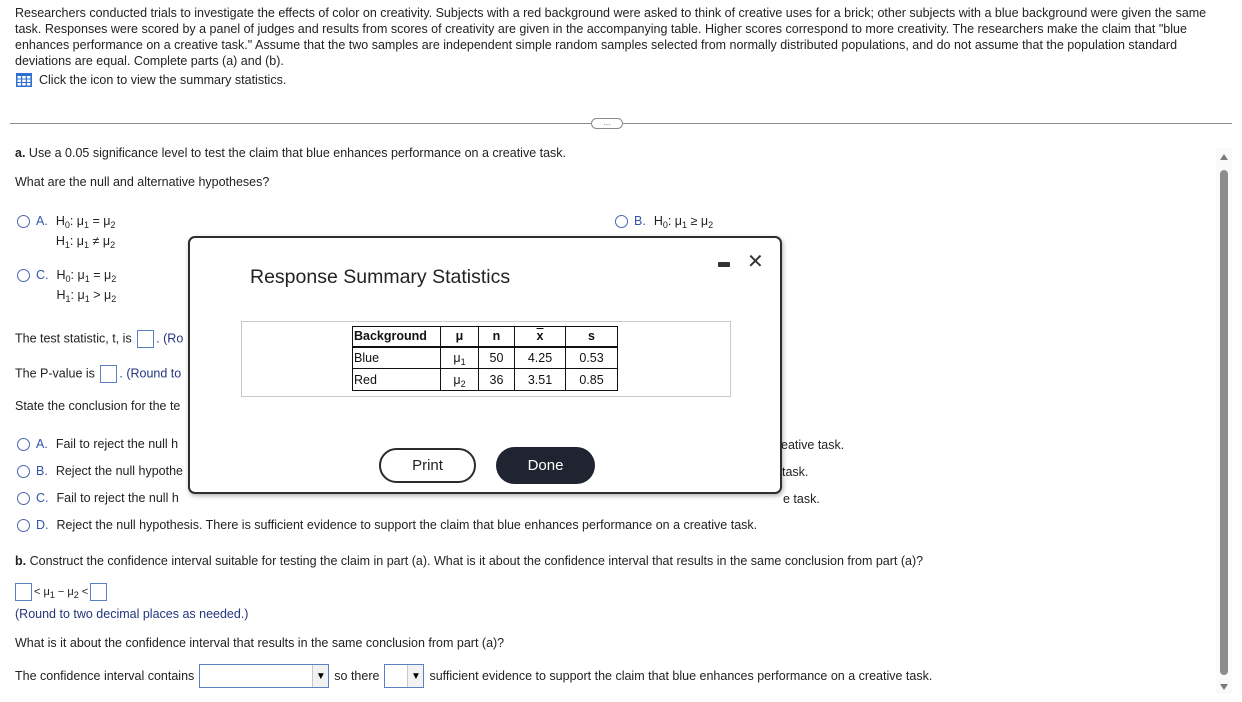  What do you see at coordinates (1224, 157) in the screenshot?
I see `scroll-up-arrow-icon` at bounding box center [1224, 157].